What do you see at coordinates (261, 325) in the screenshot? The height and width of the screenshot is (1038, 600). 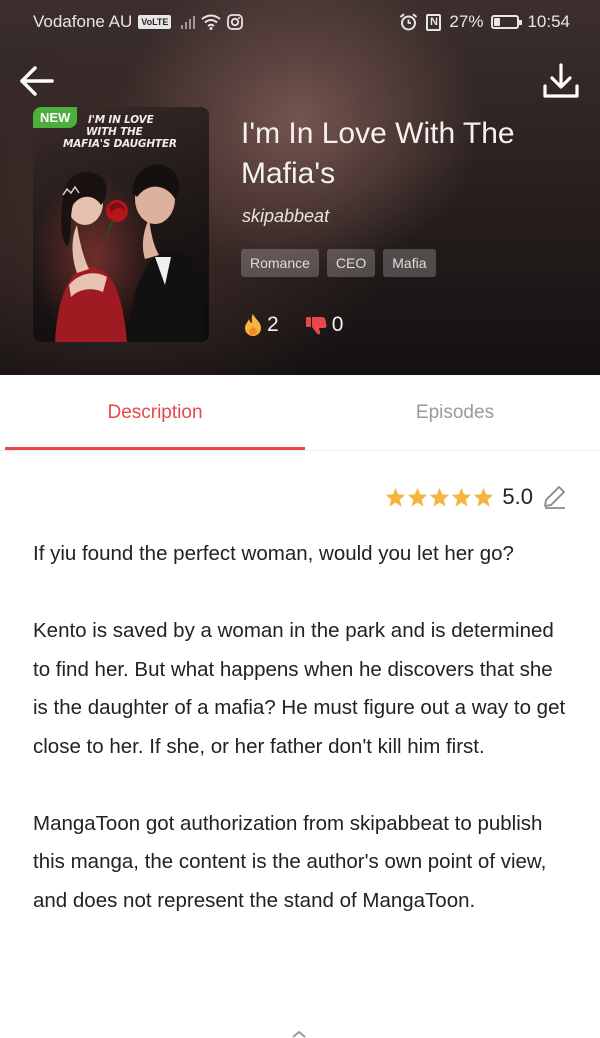 I see `like-stat: 2` at bounding box center [261, 325].